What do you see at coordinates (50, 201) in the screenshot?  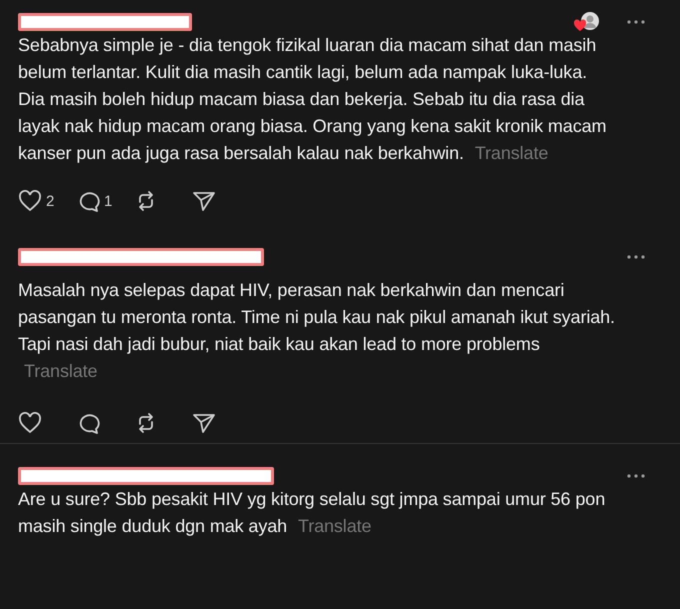 I see `like-count: 2` at bounding box center [50, 201].